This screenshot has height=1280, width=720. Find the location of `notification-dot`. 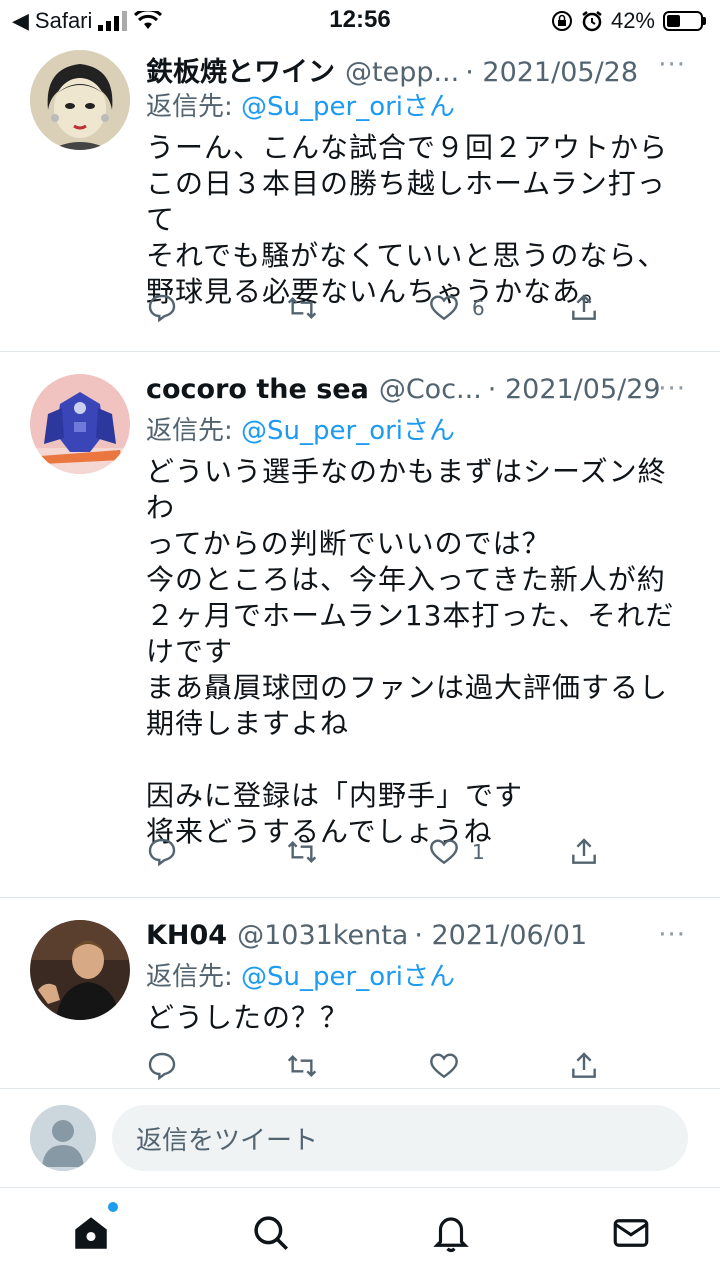

notification-dot is located at coordinates (113, 1207).